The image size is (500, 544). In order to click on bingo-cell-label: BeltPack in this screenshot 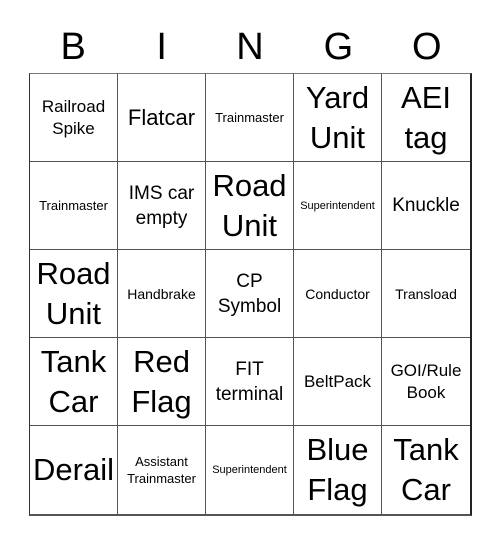, I will do `click(337, 381)`.